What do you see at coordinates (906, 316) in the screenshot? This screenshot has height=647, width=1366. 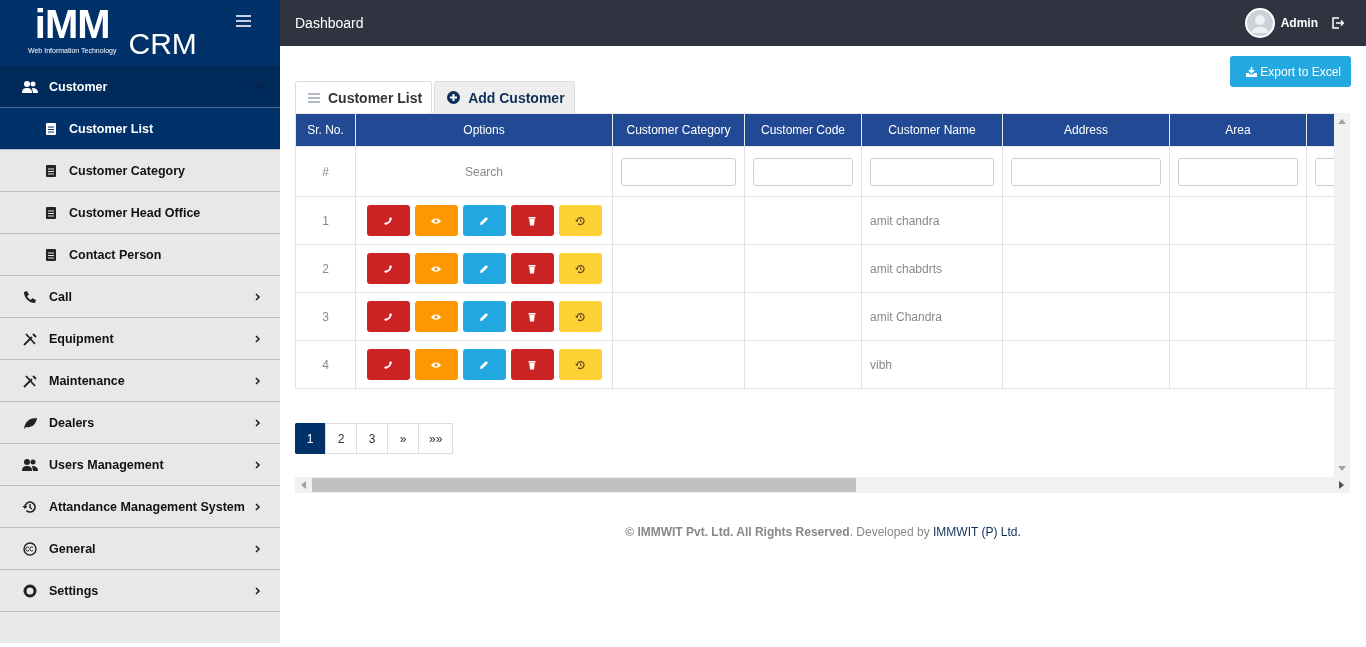 I see `table-cell: amit Chandra` at bounding box center [906, 316].